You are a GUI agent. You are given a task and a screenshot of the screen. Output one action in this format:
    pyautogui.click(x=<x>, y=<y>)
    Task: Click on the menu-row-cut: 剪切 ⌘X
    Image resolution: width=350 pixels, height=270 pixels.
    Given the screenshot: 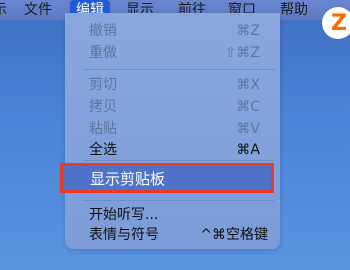 What is the action you would take?
    pyautogui.click(x=172, y=85)
    